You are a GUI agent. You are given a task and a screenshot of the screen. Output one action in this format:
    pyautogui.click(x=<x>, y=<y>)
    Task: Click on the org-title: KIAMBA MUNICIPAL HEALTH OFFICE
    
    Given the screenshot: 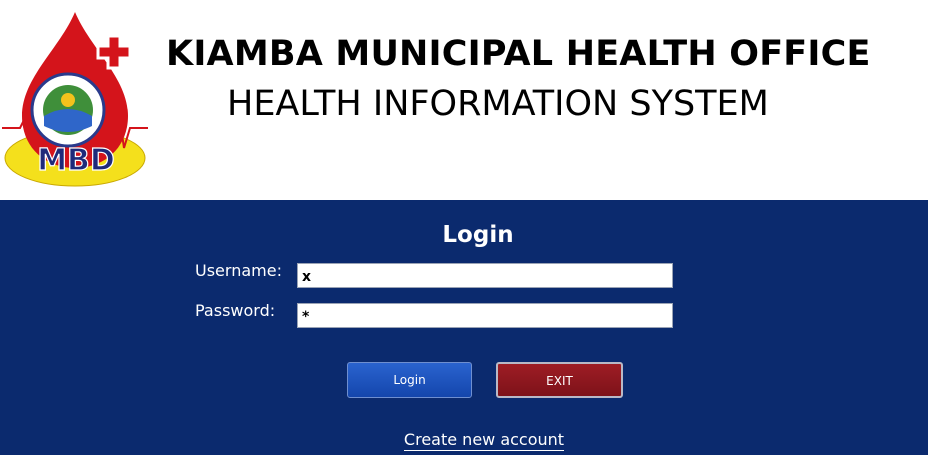 What is the action you would take?
    pyautogui.click(x=518, y=54)
    